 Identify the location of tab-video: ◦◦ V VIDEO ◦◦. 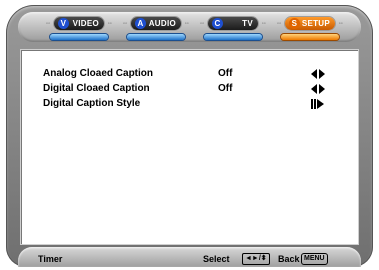
(81, 30).